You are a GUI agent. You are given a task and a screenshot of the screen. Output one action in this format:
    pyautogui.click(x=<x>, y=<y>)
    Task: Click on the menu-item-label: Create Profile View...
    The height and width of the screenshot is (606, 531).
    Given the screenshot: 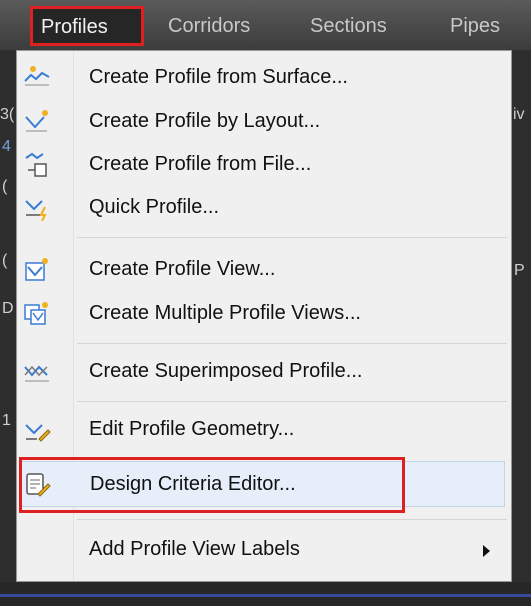 What is the action you would take?
    pyautogui.click(x=182, y=269)
    